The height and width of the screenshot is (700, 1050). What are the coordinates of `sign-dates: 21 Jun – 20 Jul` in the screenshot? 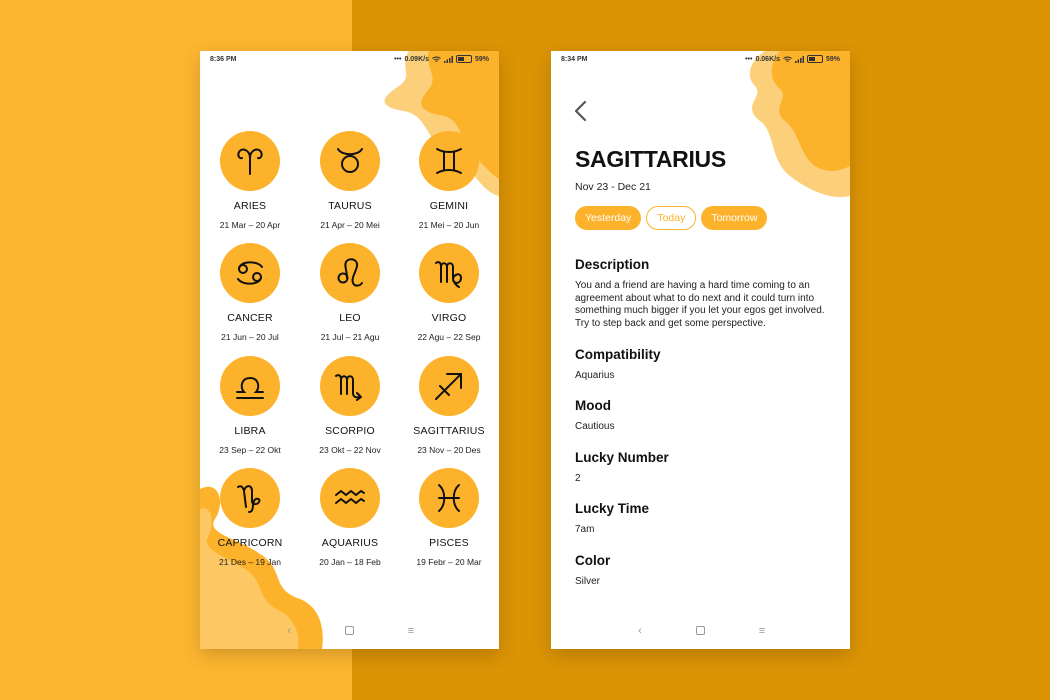 It's located at (250, 337).